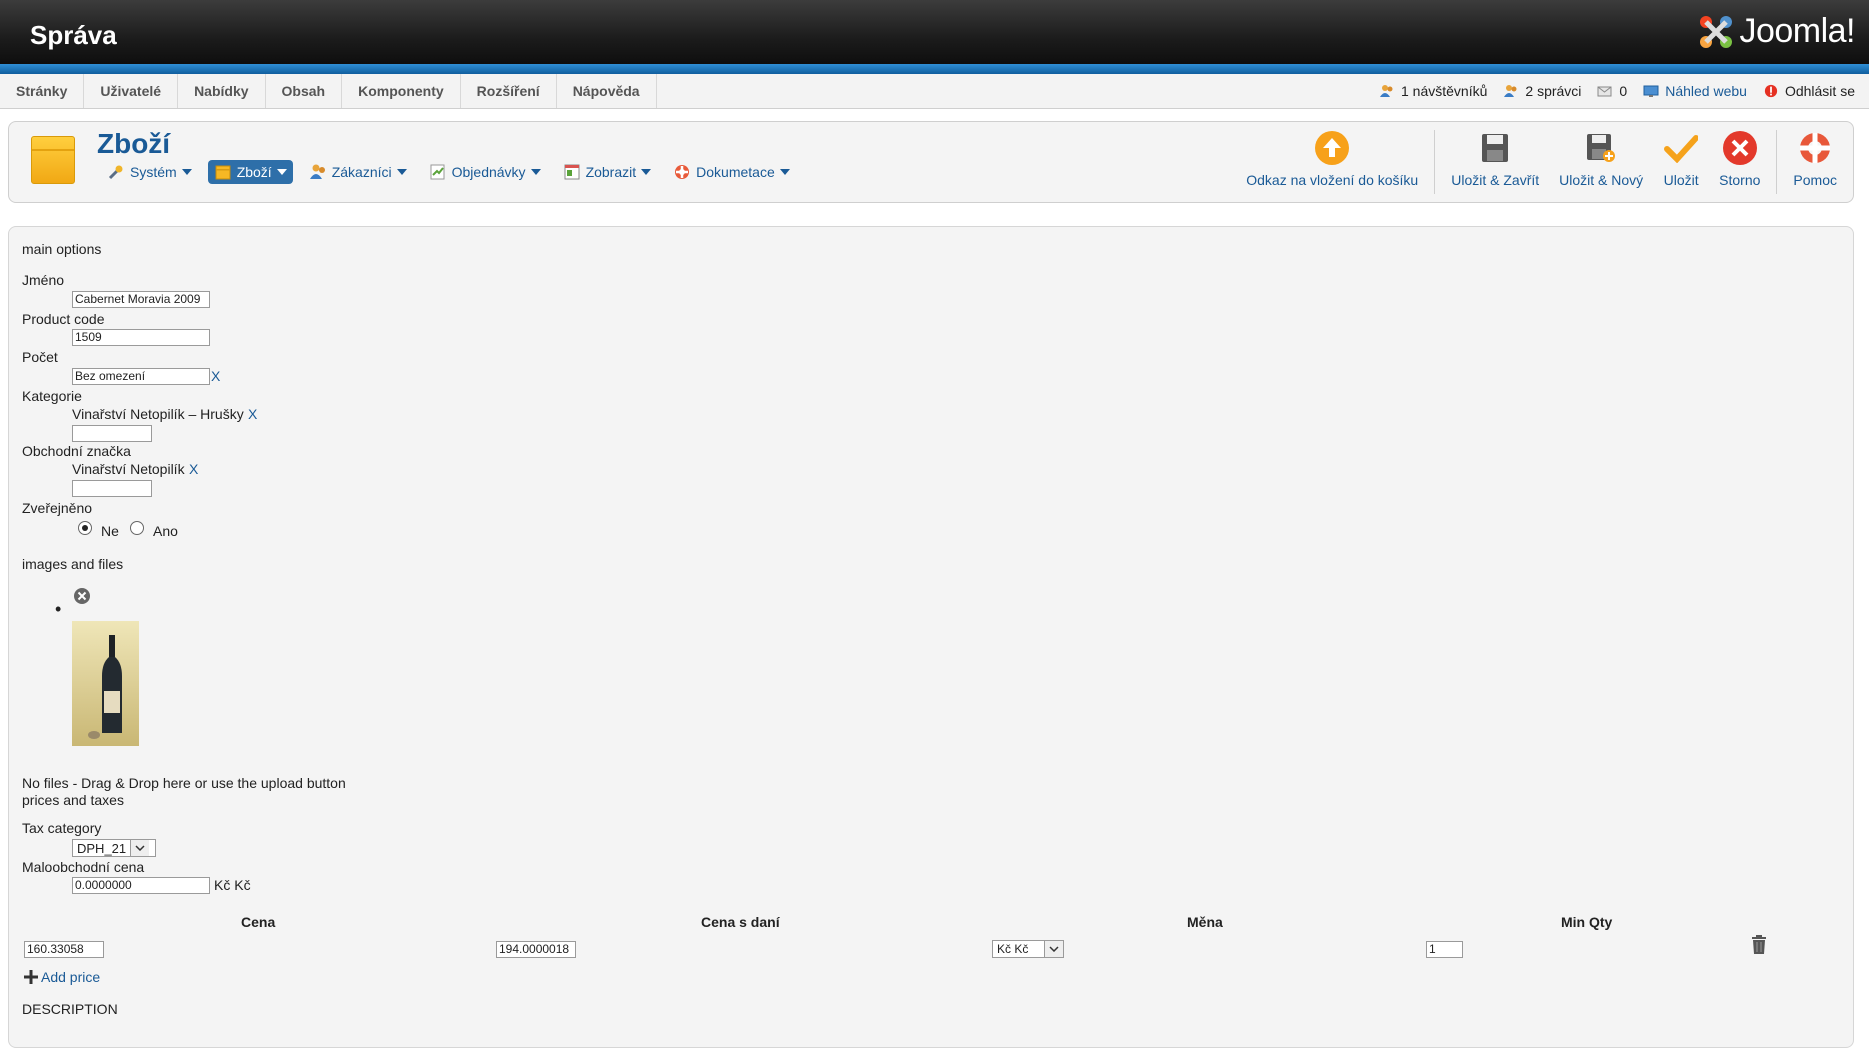 This screenshot has height=1048, width=1869. I want to click on upload-arrow-icon, so click(1332, 148).